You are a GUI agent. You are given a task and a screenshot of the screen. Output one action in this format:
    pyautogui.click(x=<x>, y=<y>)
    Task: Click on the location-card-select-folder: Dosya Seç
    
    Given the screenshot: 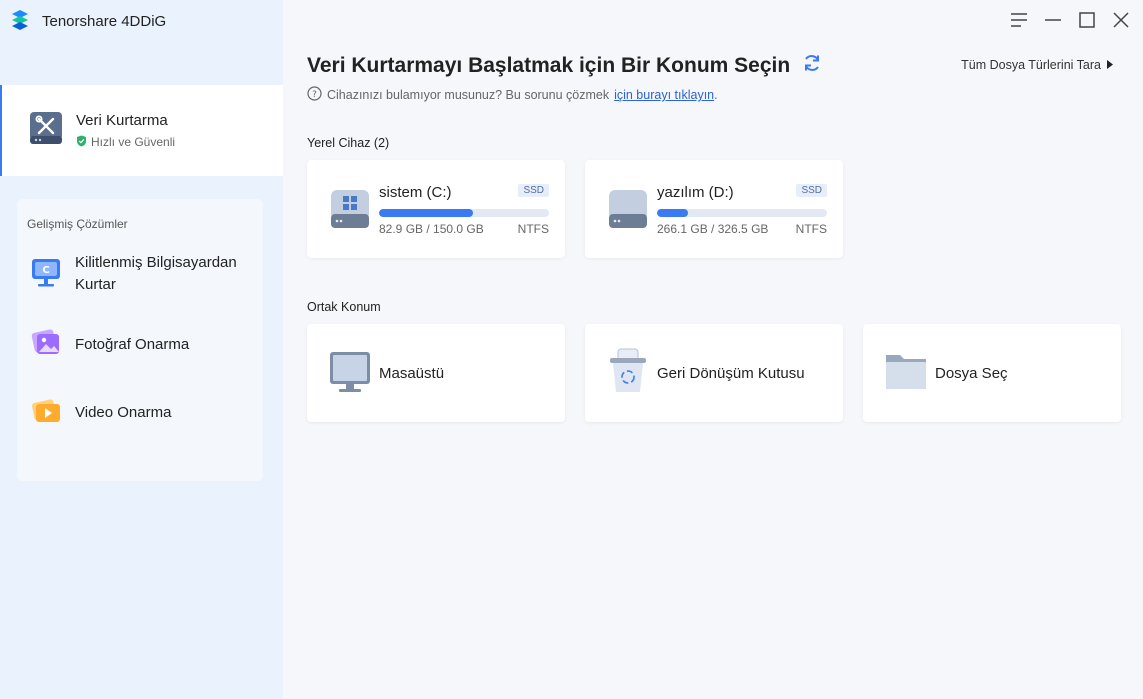 What is the action you would take?
    pyautogui.click(x=992, y=373)
    